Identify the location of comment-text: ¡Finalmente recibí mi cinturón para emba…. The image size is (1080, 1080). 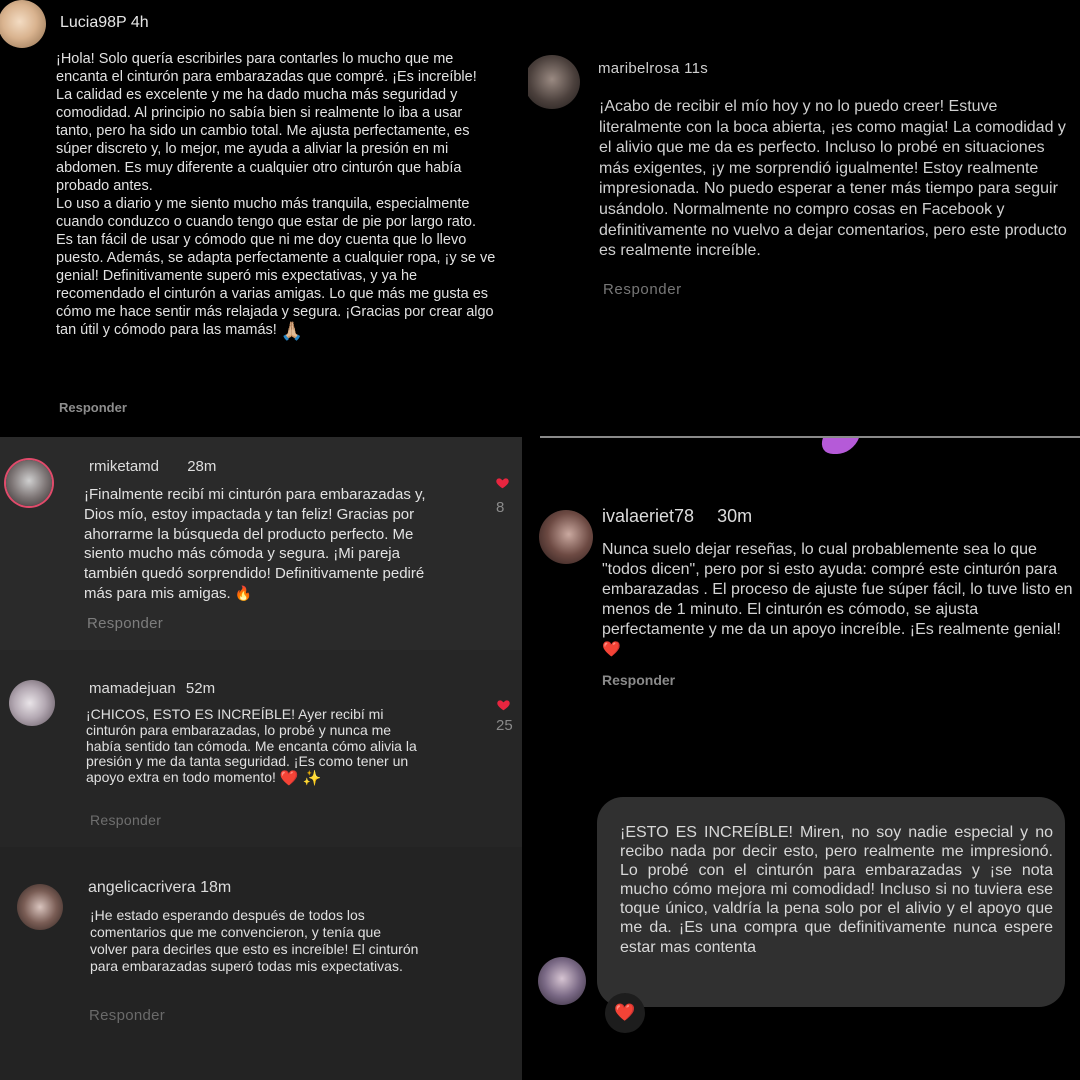
(266, 544).